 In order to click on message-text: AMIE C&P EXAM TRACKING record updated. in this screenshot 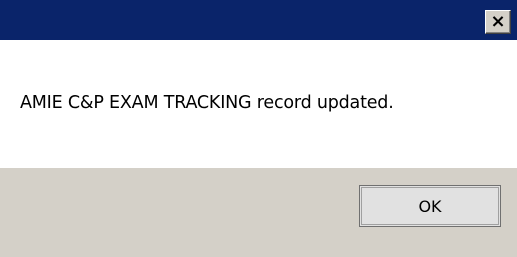, I will do `click(207, 103)`.